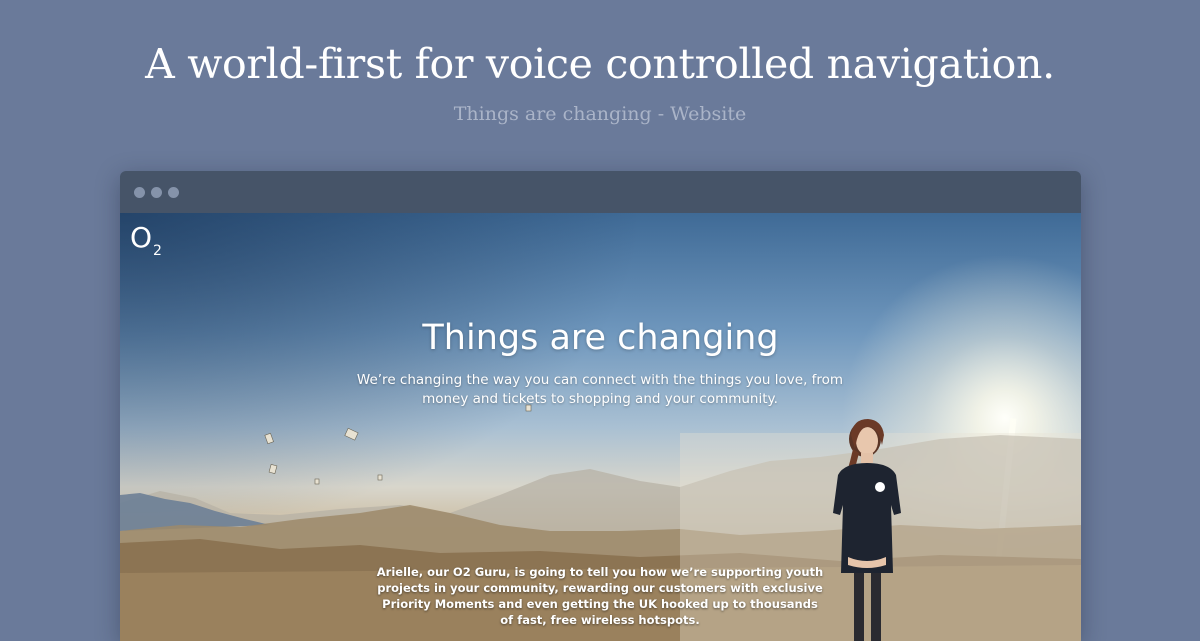 The width and height of the screenshot is (1200, 641). Describe the element at coordinates (398, 444) in the screenshot. I see `flying-objects` at that location.